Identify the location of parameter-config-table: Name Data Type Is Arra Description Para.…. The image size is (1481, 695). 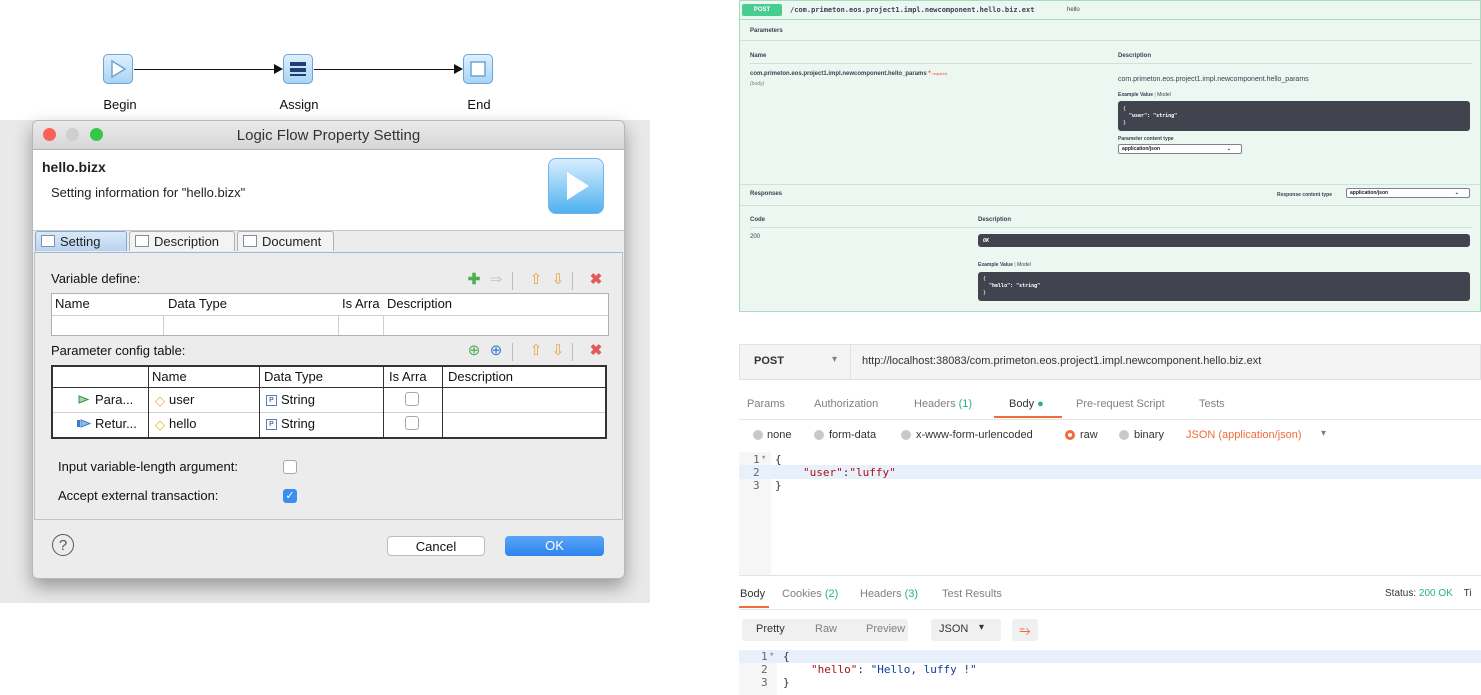
(329, 402).